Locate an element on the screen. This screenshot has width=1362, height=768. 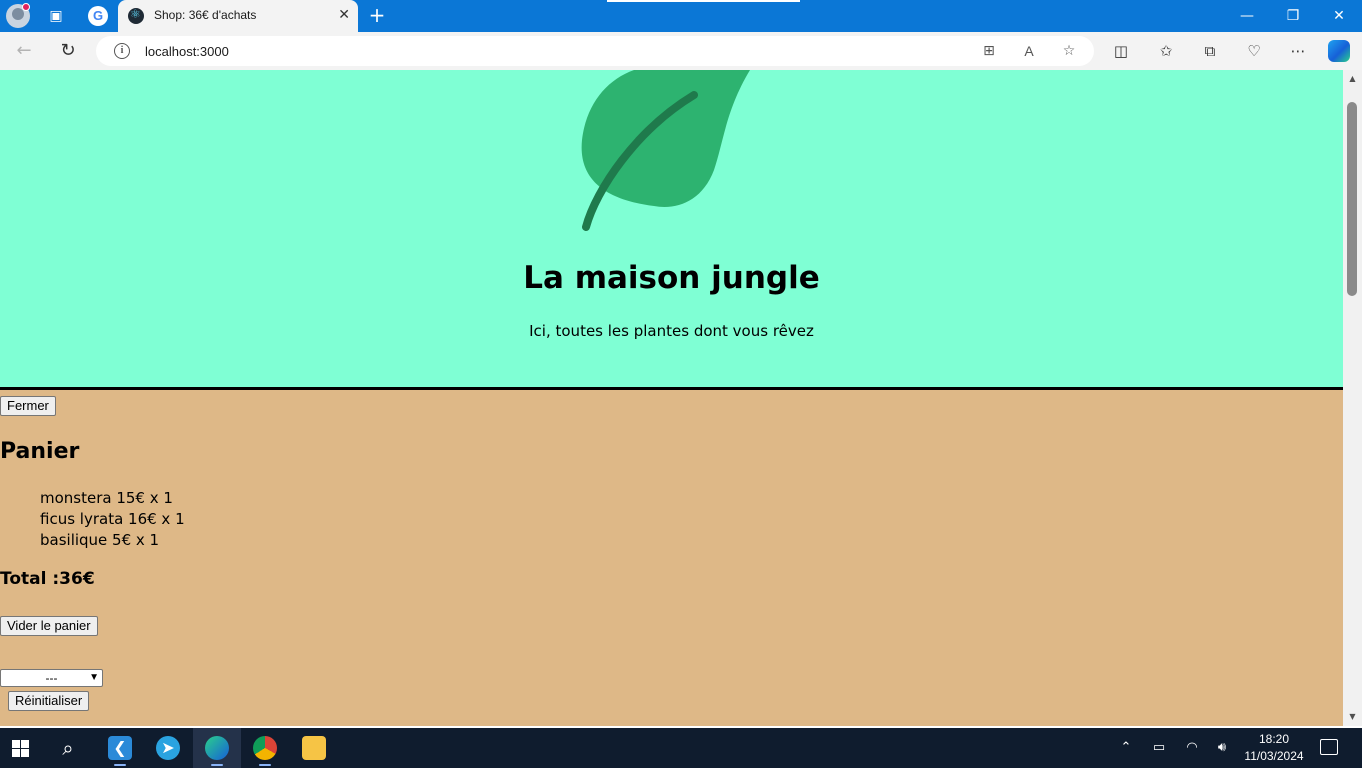
address-toolbar: ← ↻ i localhost:3000 ⊞ A ☆ ◫ ✩ ⧉ ♡ ⋯ is located at coordinates (681, 51).